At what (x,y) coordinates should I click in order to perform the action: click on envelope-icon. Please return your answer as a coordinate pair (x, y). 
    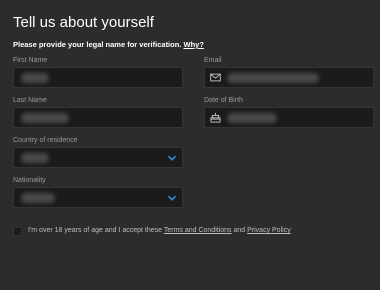
    Looking at the image, I should click on (215, 77).